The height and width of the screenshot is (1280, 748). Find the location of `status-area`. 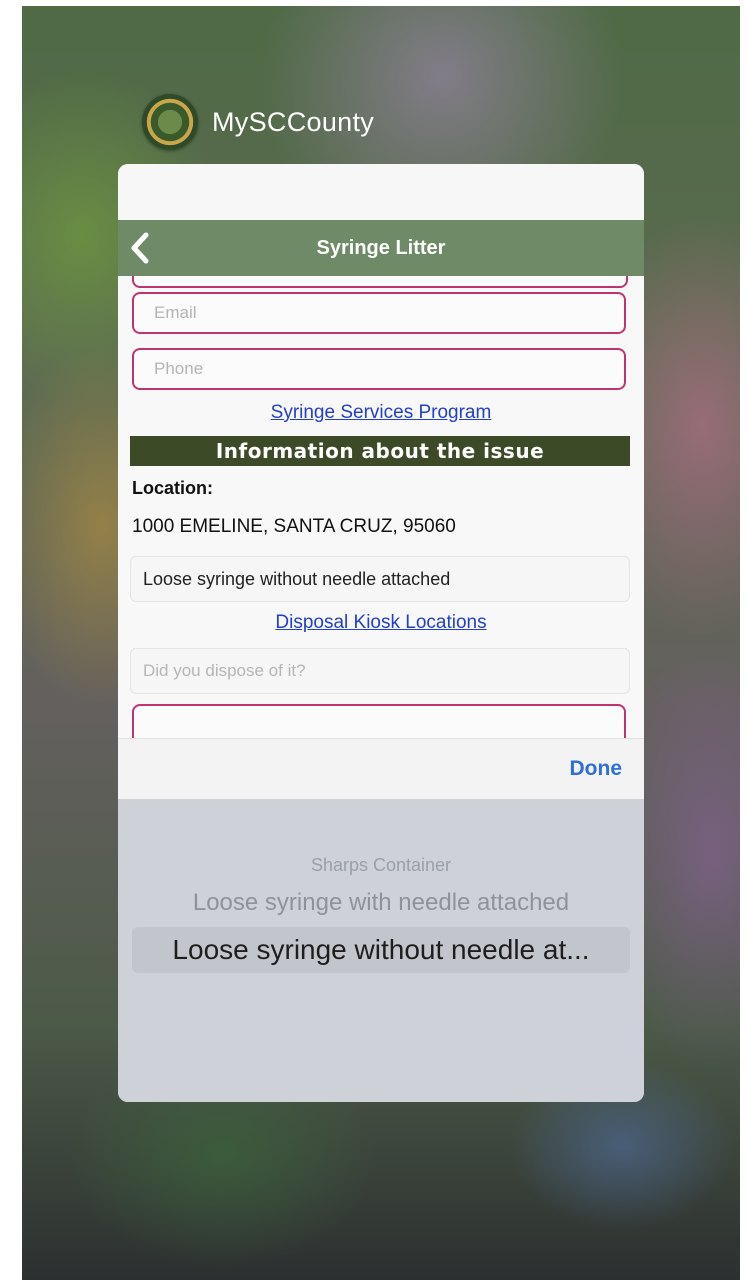

status-area is located at coordinates (381, 192).